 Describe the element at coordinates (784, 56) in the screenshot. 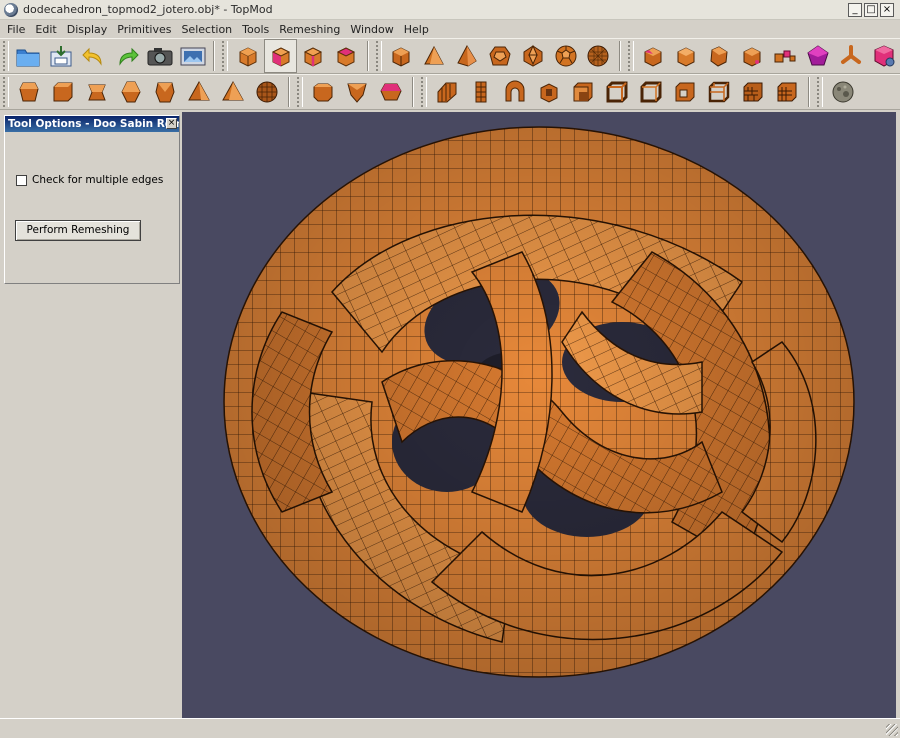

I see `extrude-button` at that location.